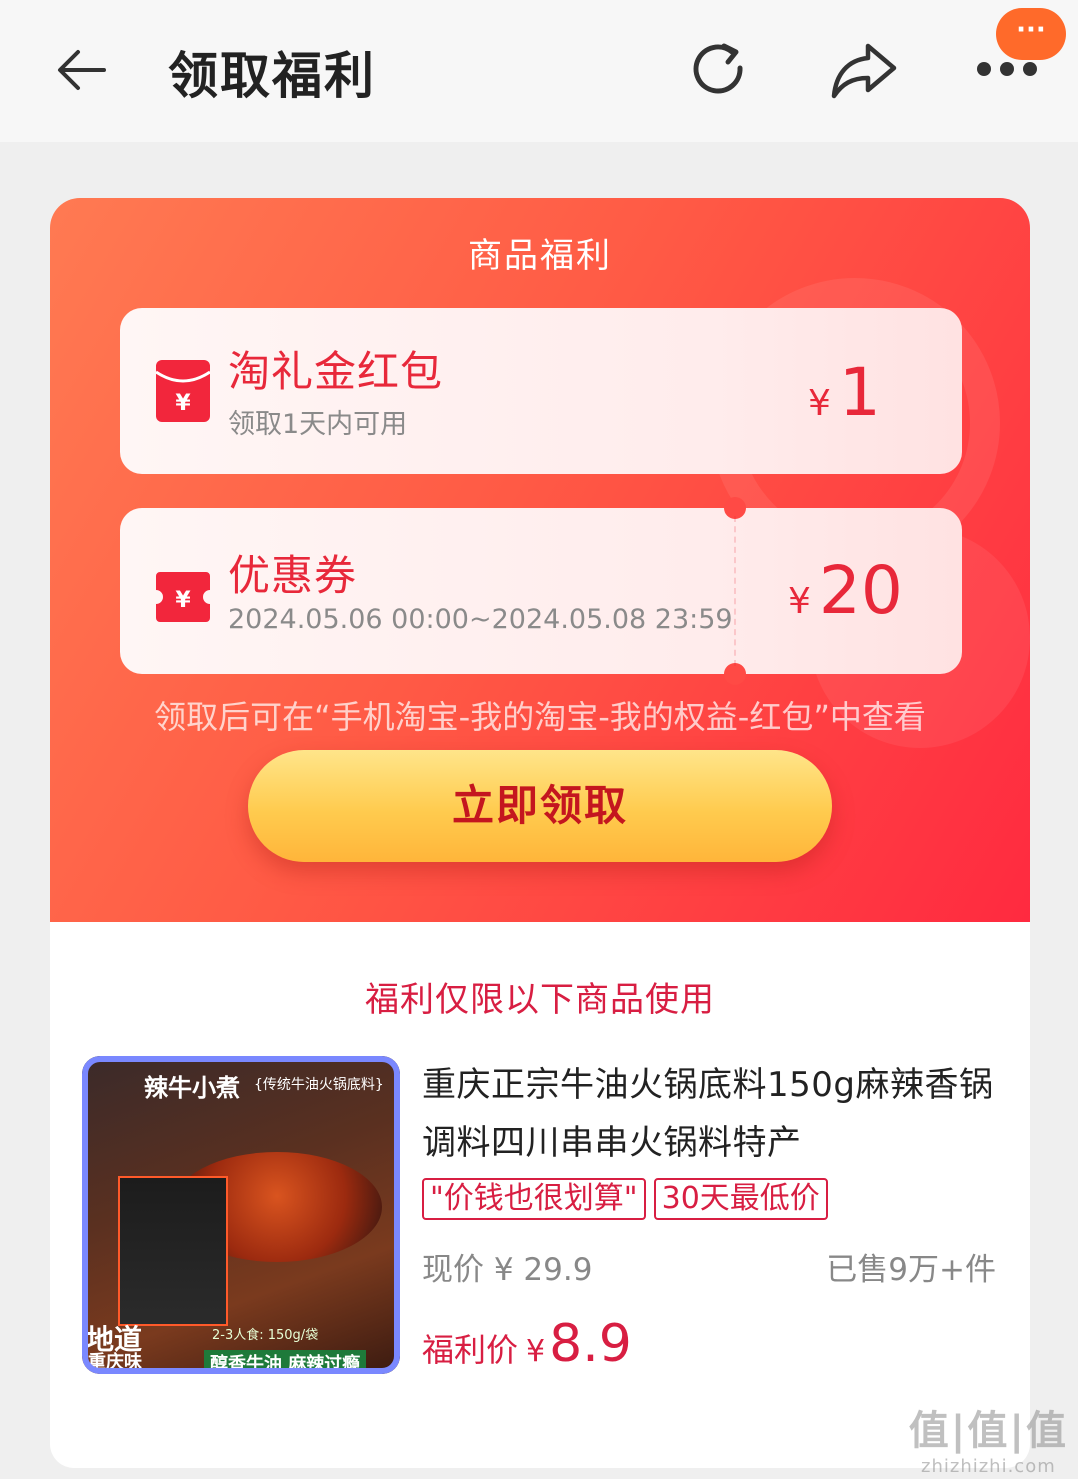 The image size is (1078, 1479). Describe the element at coordinates (844, 392) in the screenshot. I see `card-amount: ¥1` at that location.